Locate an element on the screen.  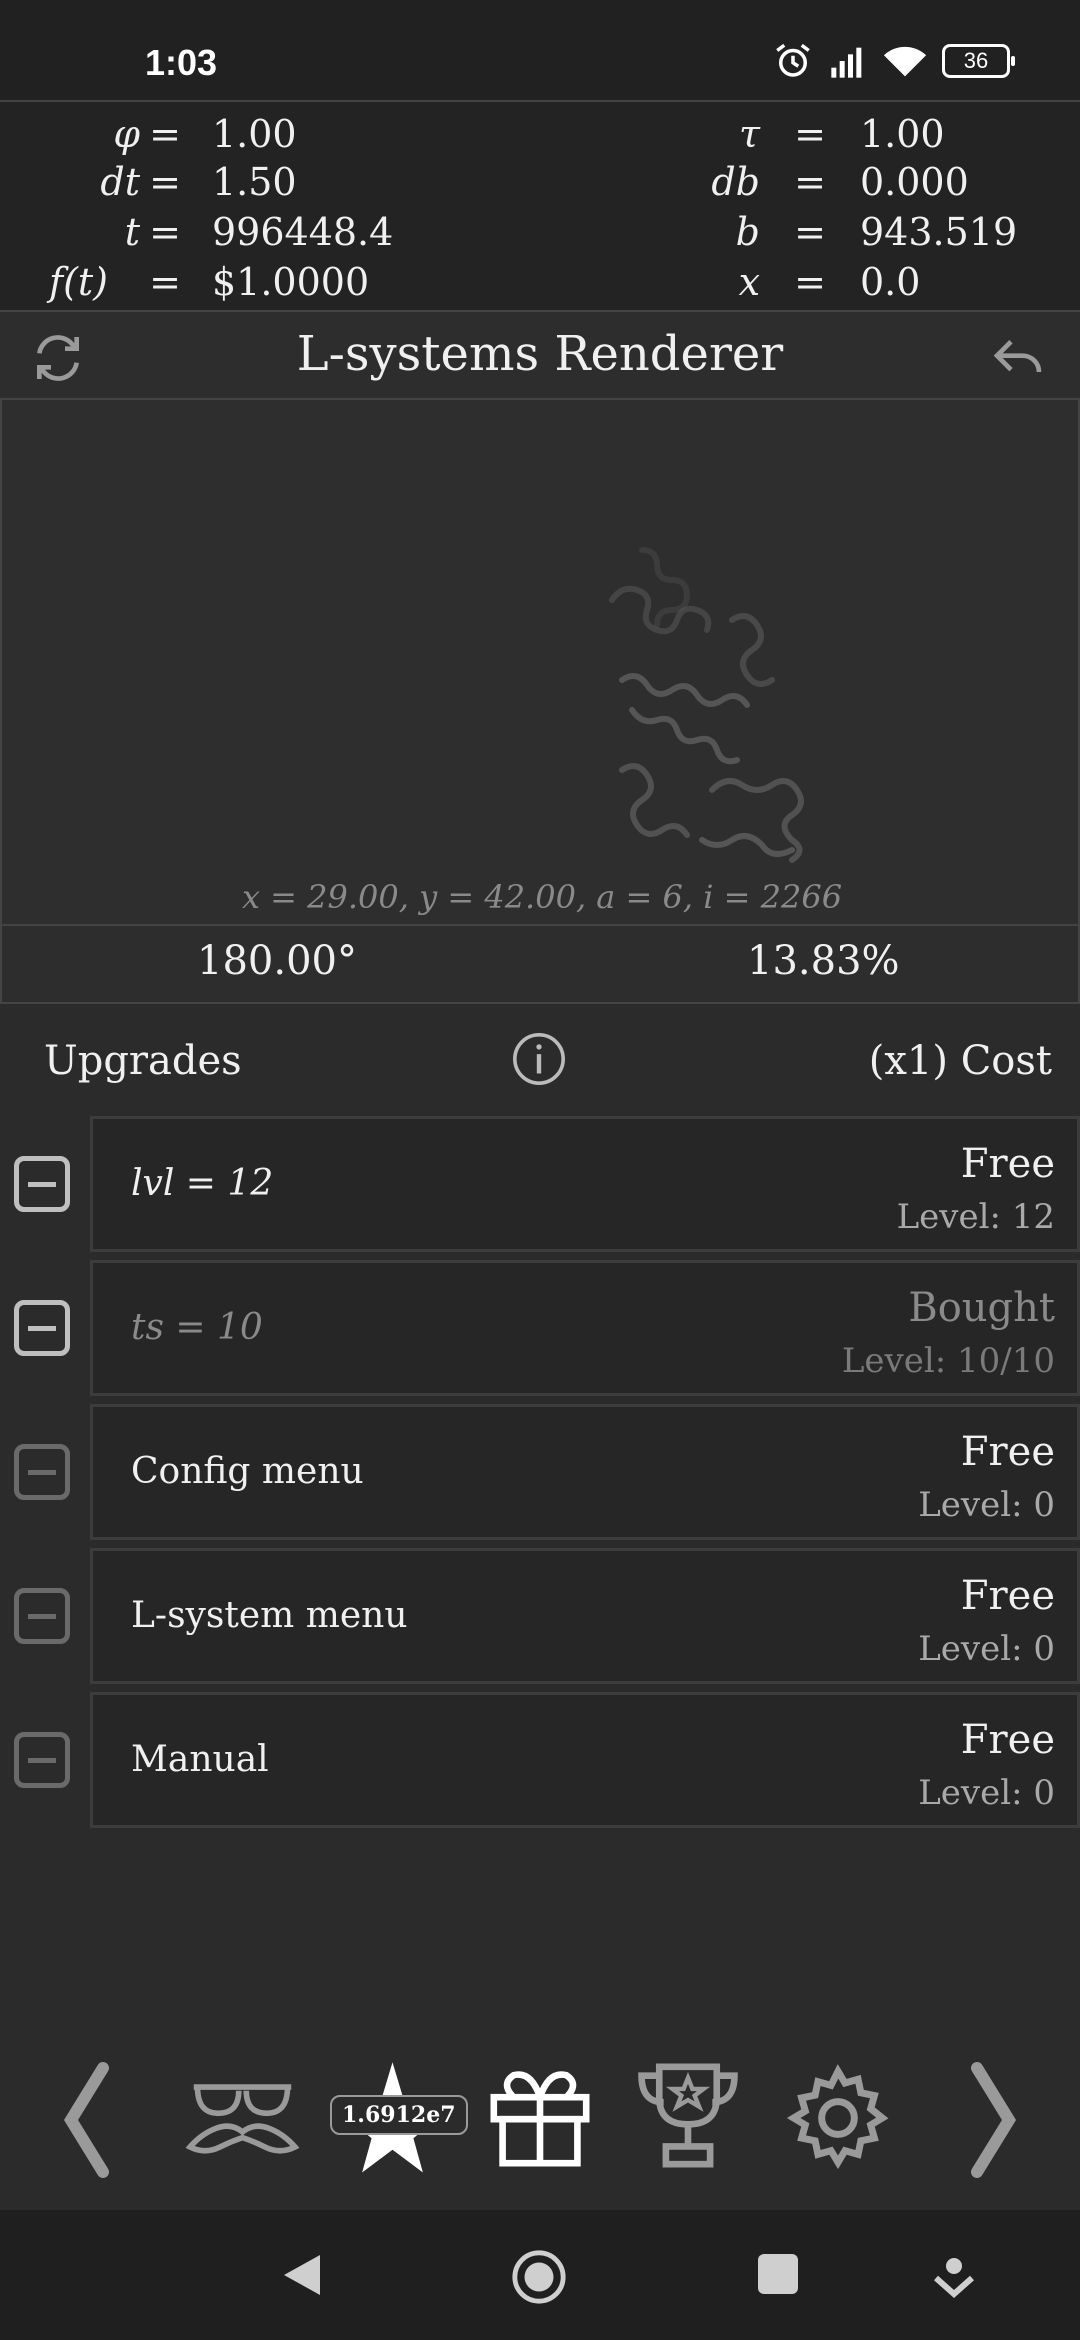
variable-name: b is located at coordinates (747, 232).